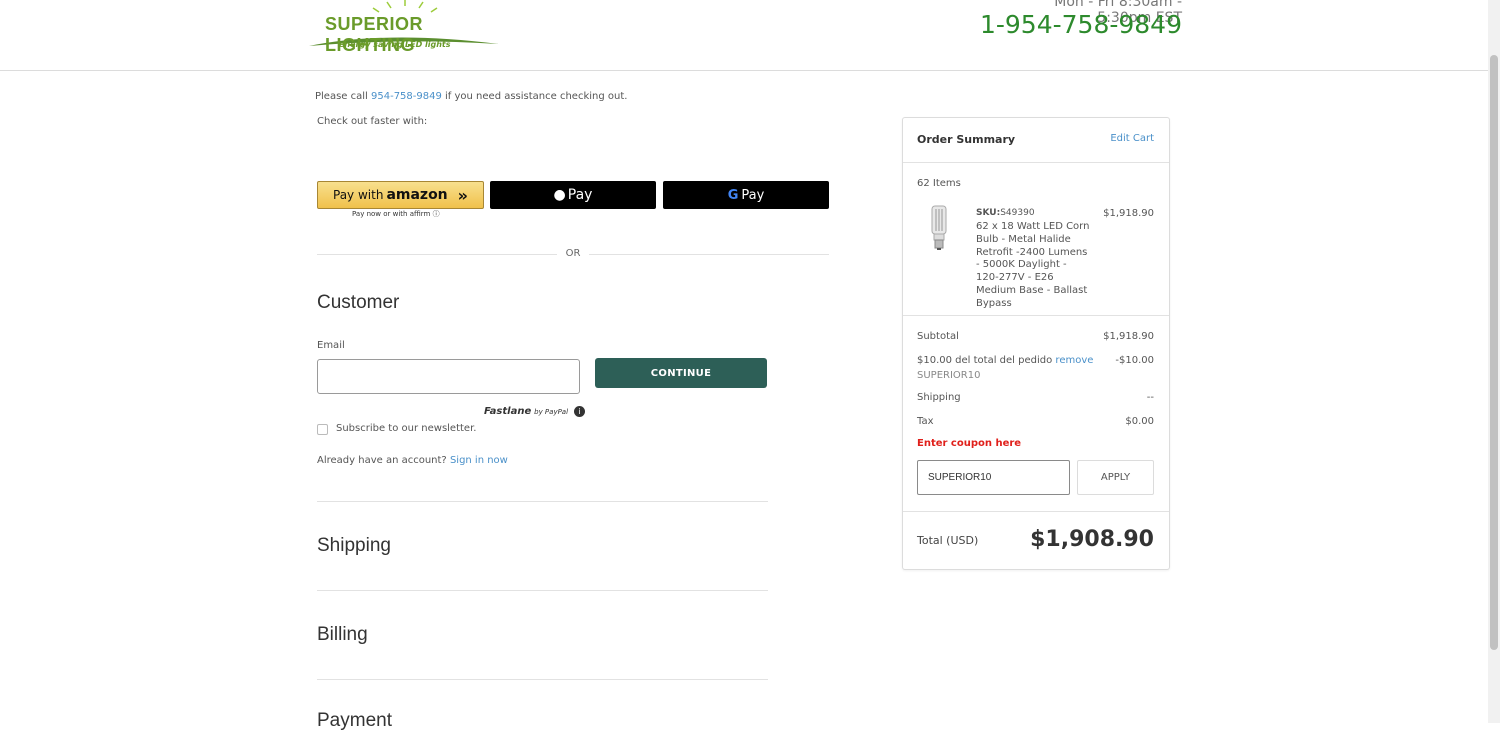 The width and height of the screenshot is (1500, 732). Describe the element at coordinates (1115, 477) in the screenshot. I see `apply-coupon-button: APPLY` at that location.